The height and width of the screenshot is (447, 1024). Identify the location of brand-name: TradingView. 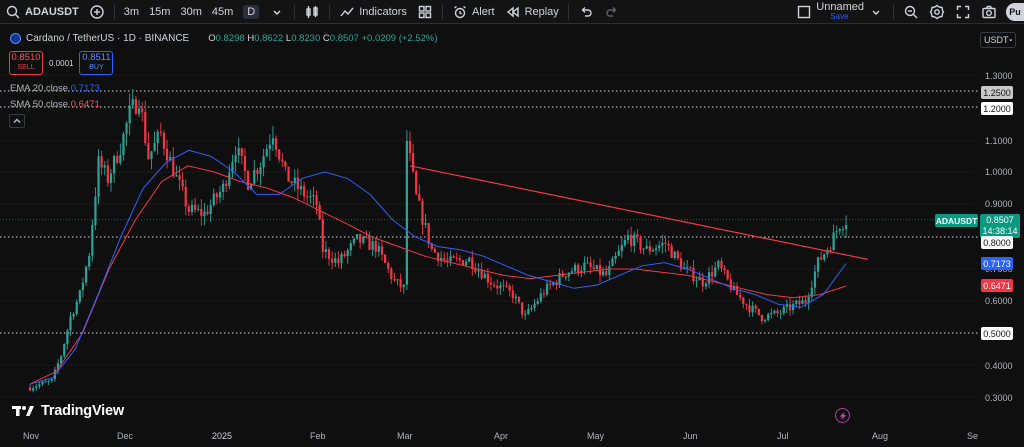
(82, 411).